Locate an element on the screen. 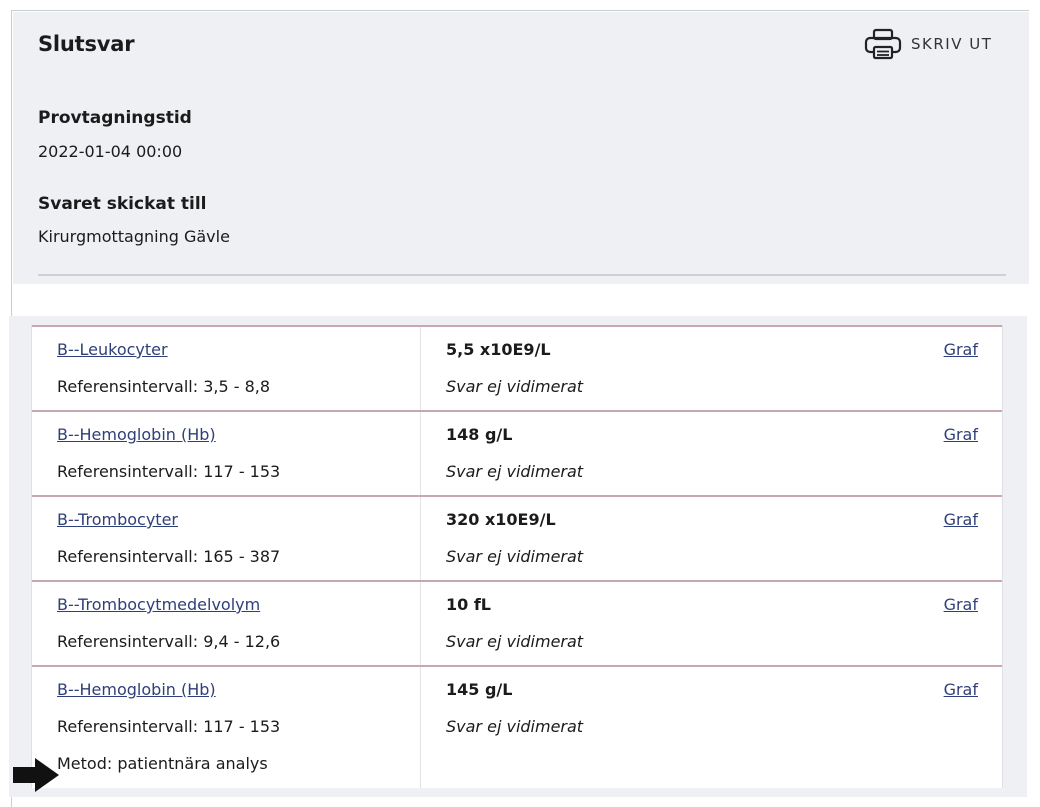 The height and width of the screenshot is (807, 1040). reference-interval: Referensintervall: 3,5 - 8,8 is located at coordinates (164, 386).